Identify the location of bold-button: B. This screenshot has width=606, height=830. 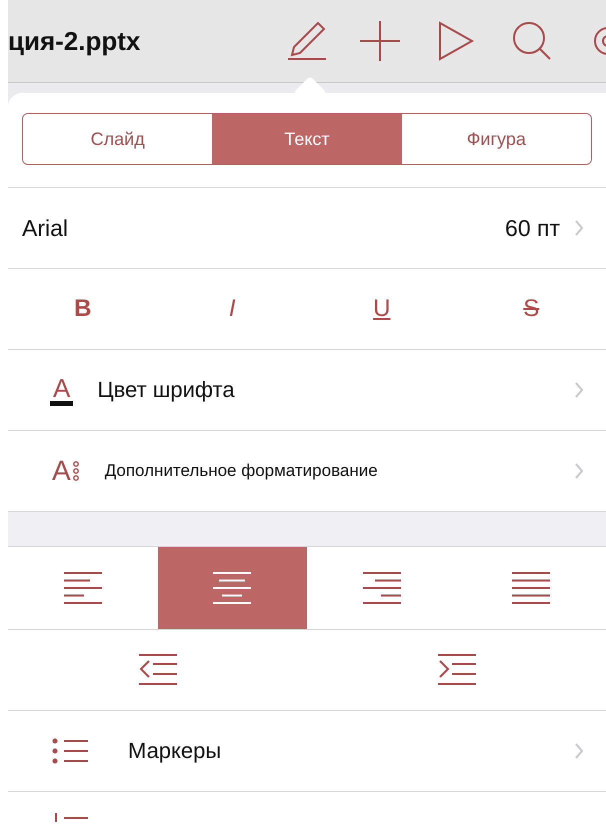
(83, 309).